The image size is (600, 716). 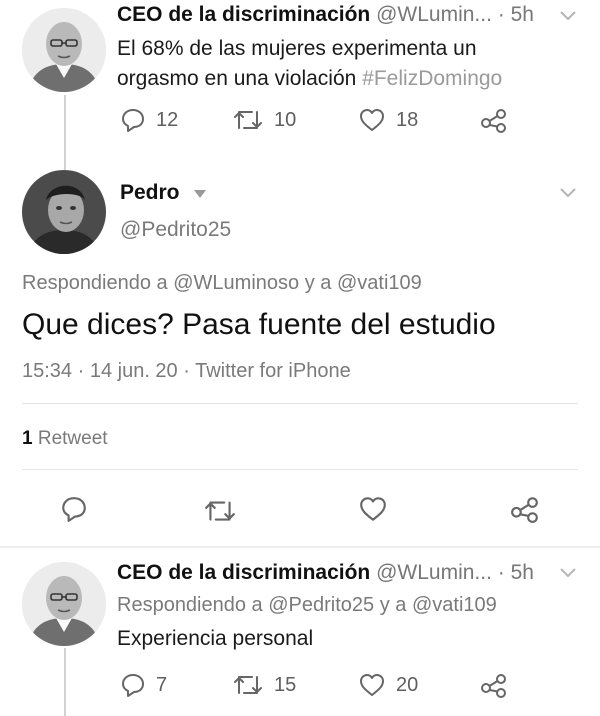 What do you see at coordinates (65, 682) in the screenshot?
I see `thread-line-bottom` at bounding box center [65, 682].